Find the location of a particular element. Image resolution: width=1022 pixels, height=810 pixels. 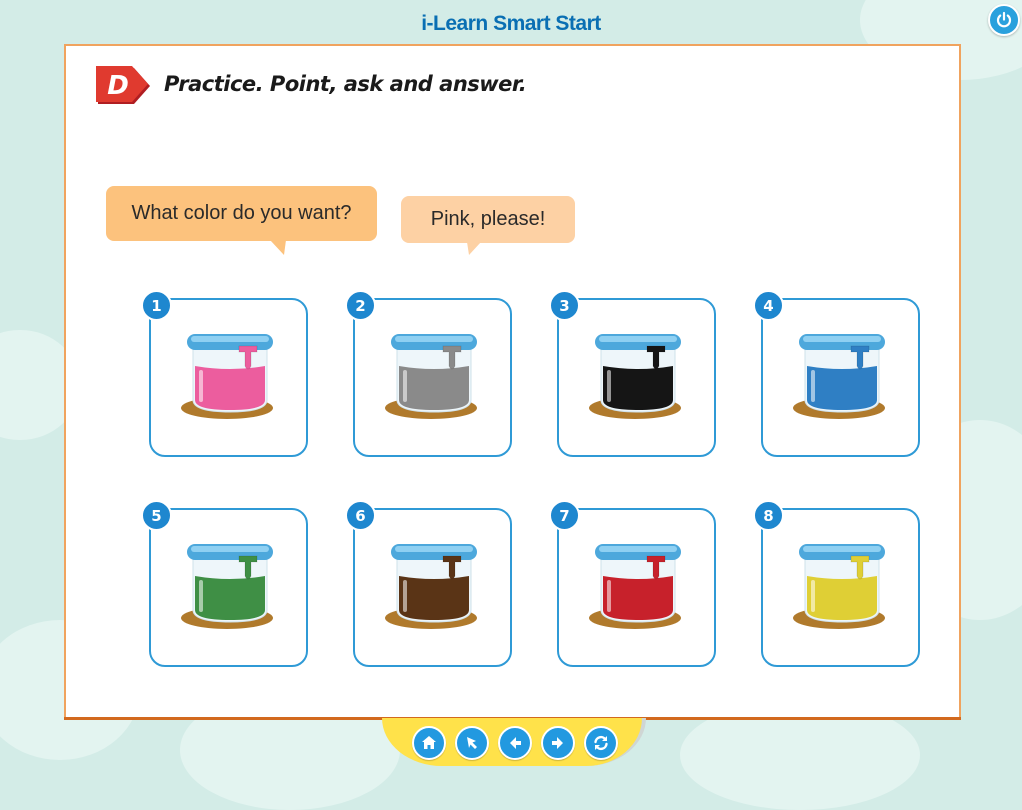

pointer-icon is located at coordinates (472, 743).